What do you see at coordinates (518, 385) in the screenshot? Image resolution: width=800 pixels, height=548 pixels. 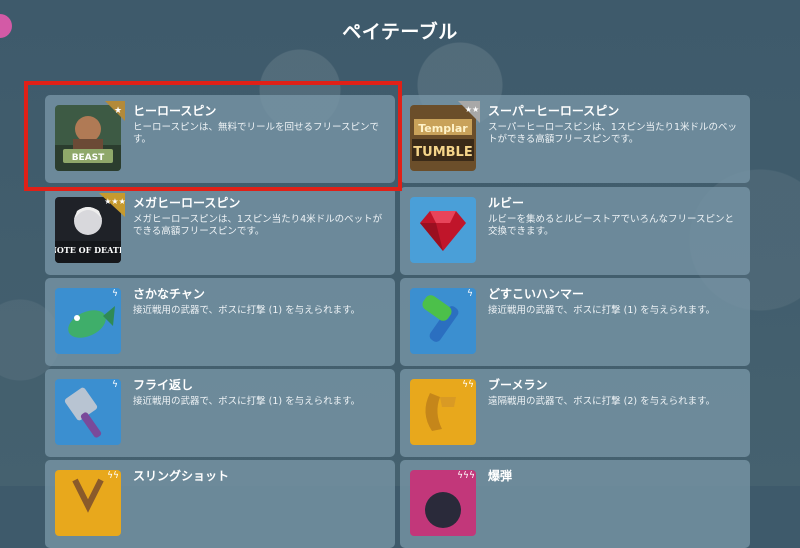 I see `item-name: ブーメラン` at bounding box center [518, 385].